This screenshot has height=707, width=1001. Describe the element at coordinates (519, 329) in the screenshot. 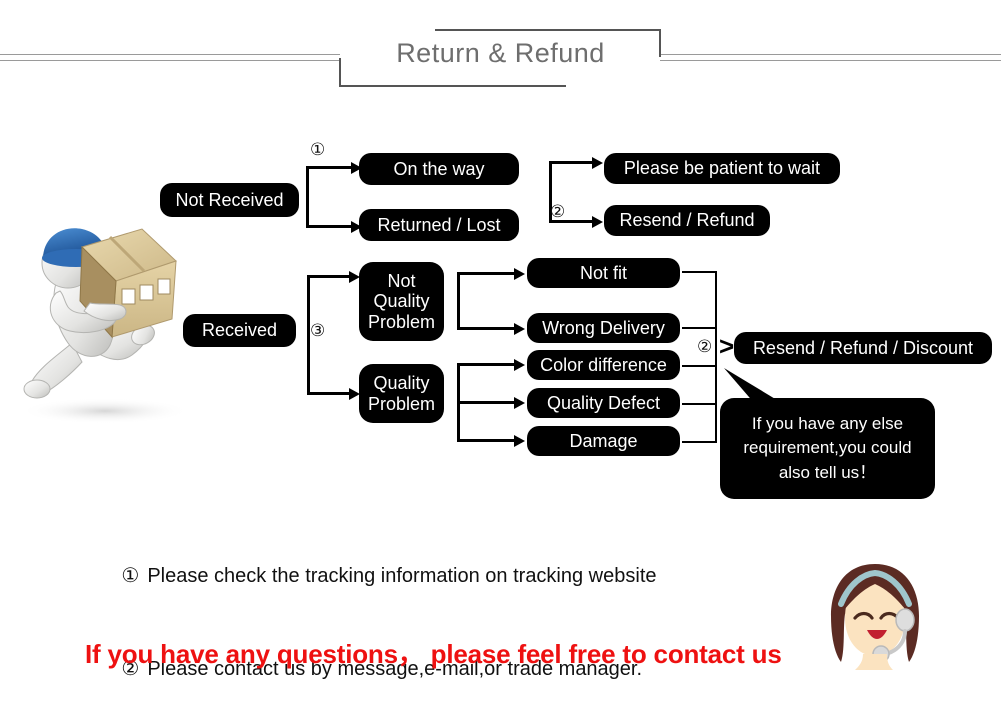

I see `arrow-to-wrong-delivery` at that location.